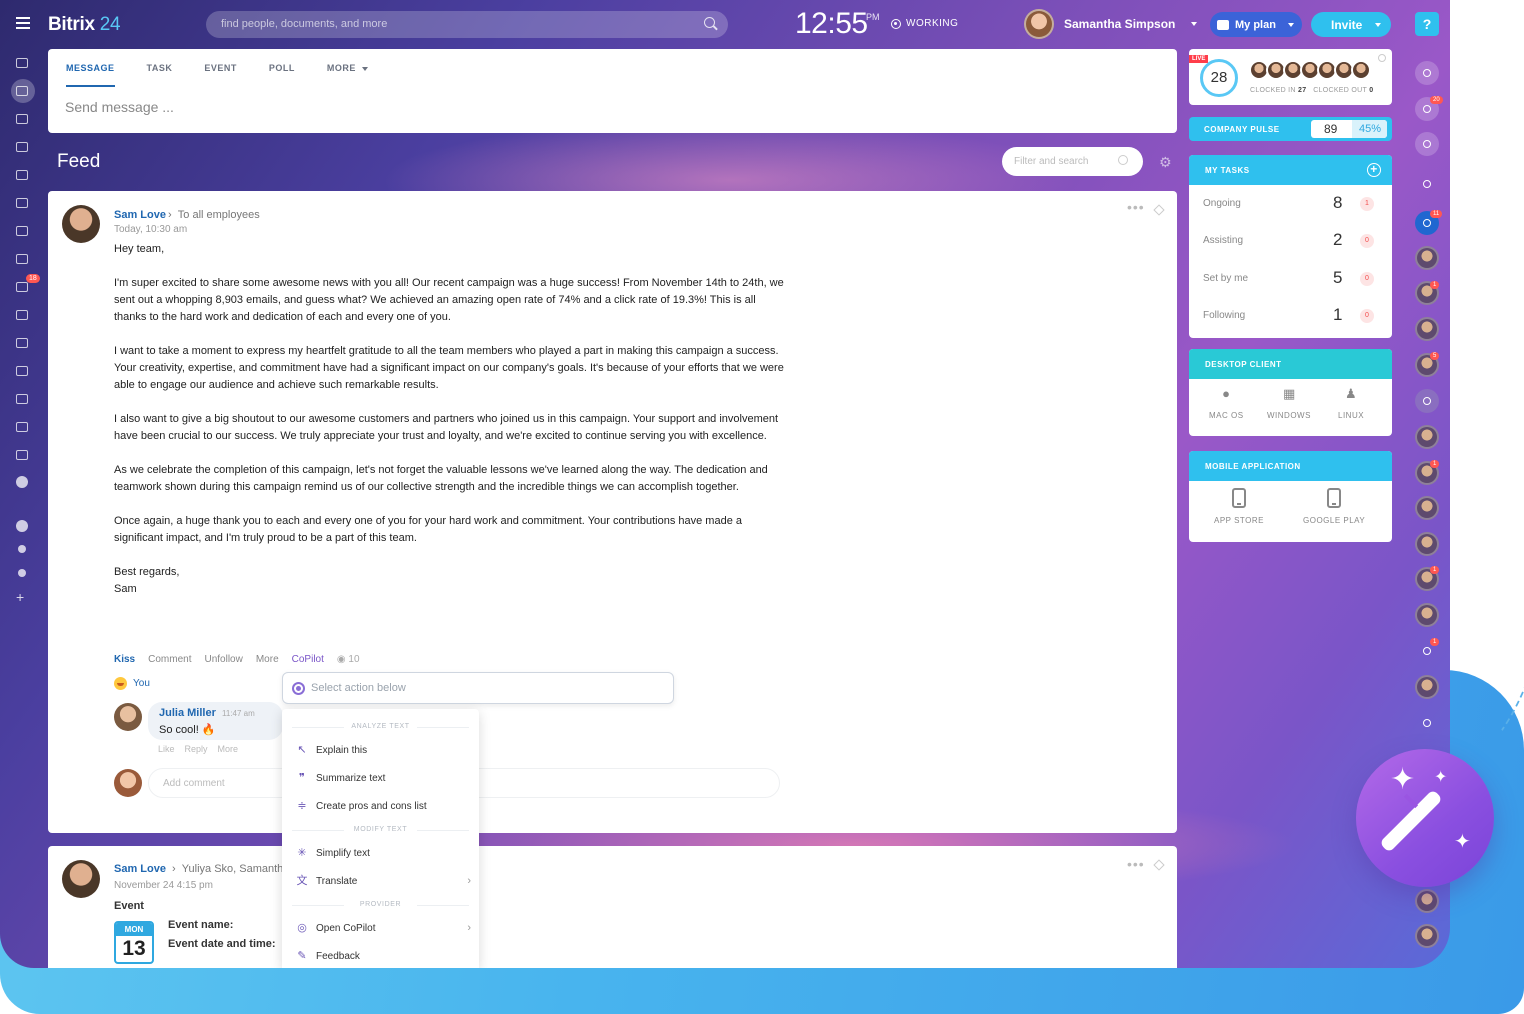 This screenshot has height=1014, width=1524. I want to click on download-linux: ♟ LINUX, so click(1351, 404).